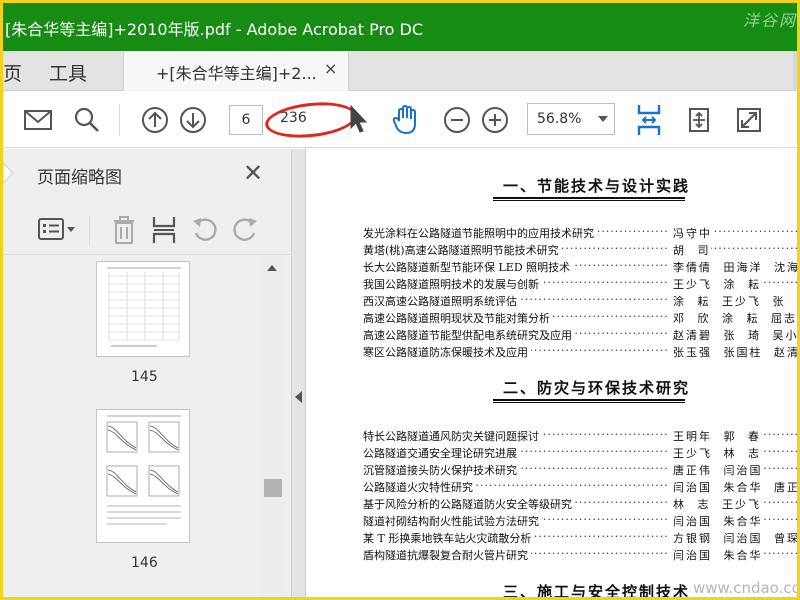 The image size is (800, 600). I want to click on toc-entry-authors: 涂 耘 王少飞 张 琦 等, so click(733, 301).